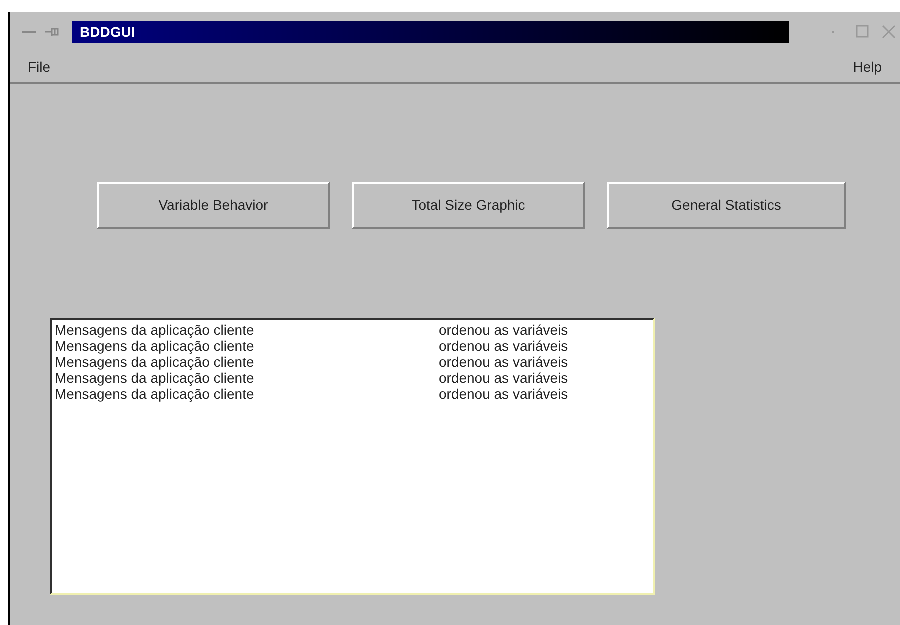  Describe the element at coordinates (213, 205) in the screenshot. I see `action-button: Variable Behavior` at that location.